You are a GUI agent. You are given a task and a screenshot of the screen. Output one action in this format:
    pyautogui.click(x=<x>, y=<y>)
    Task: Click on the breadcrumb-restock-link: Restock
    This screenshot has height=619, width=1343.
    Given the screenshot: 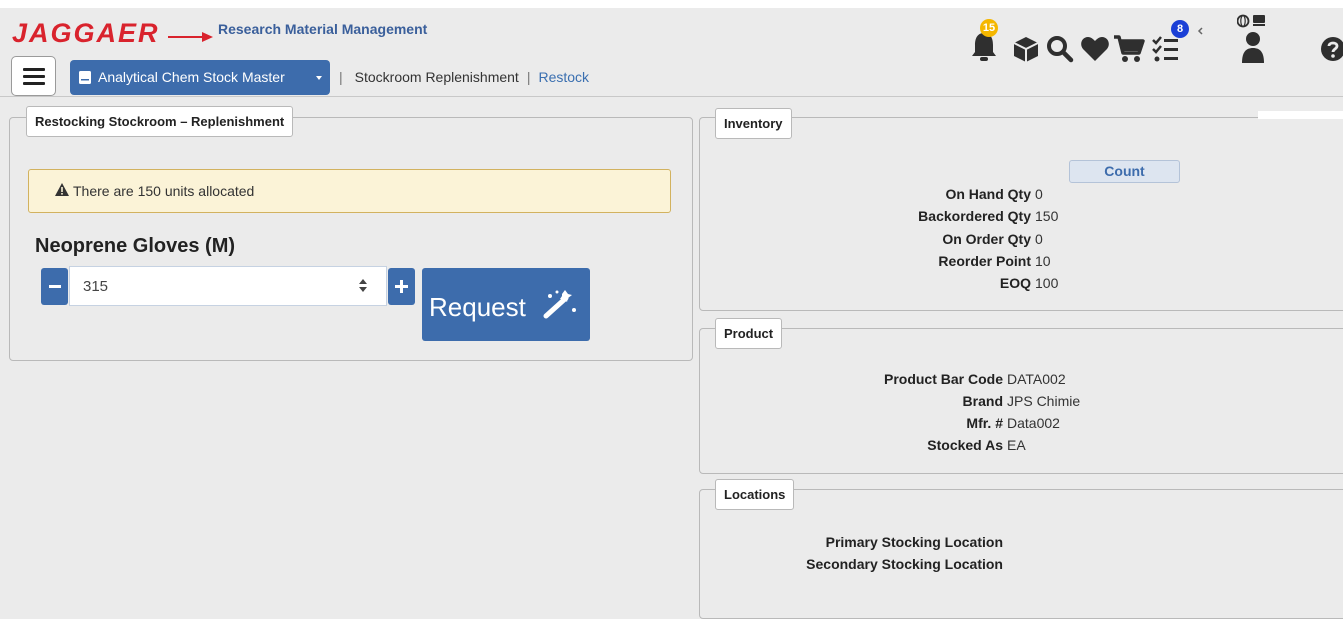 What is the action you would take?
    pyautogui.click(x=563, y=77)
    